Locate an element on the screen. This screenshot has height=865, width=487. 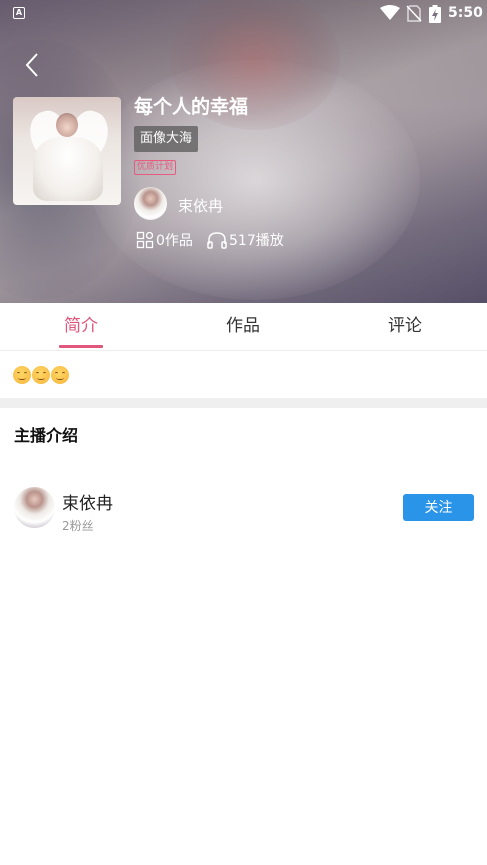
host-section-title: 主播介绍 is located at coordinates (46, 435).